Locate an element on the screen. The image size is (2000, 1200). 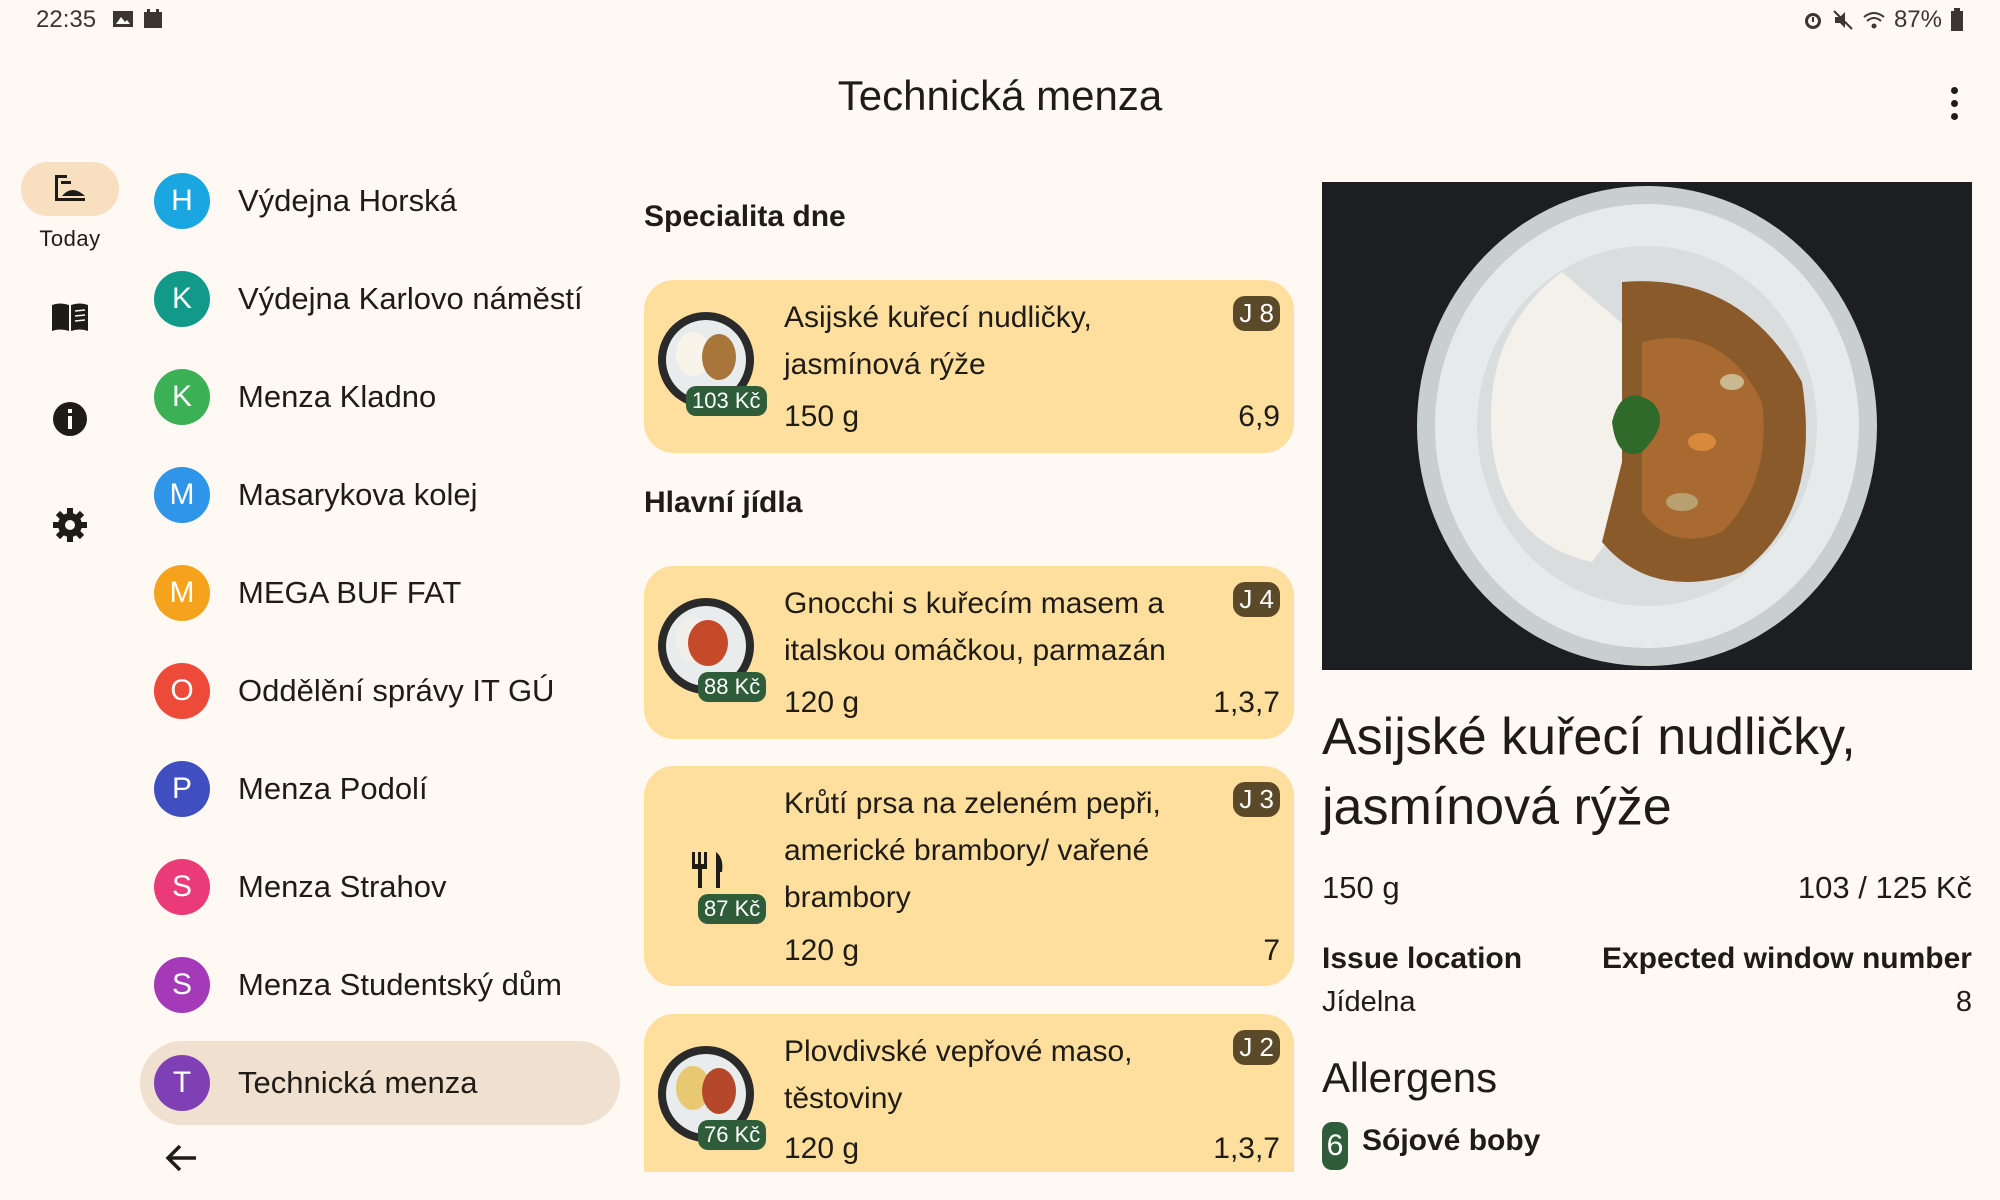
location-item: H Výdejna Horská is located at coordinates (380, 201).